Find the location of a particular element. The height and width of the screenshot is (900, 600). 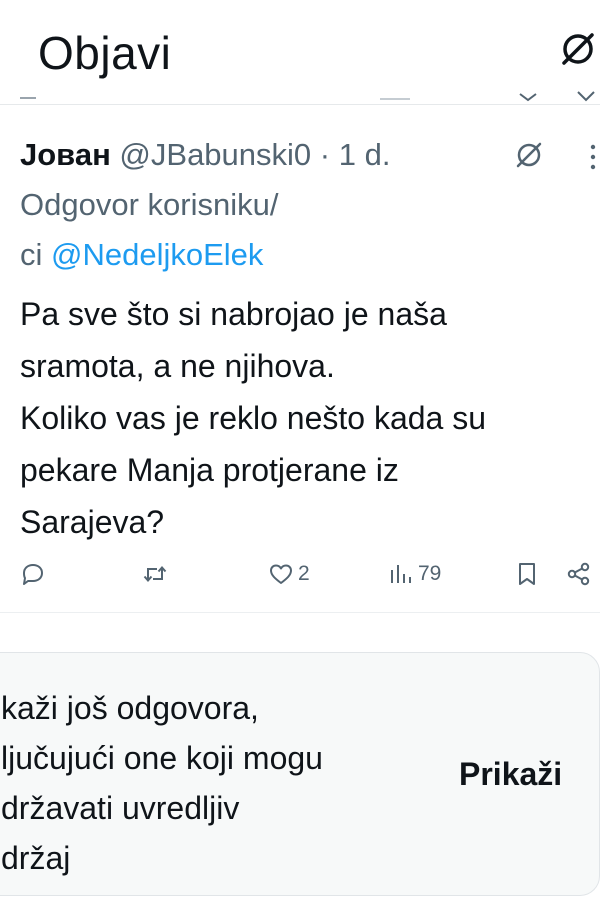

reply-prefix-line2: ci @NedeljkoElek is located at coordinates (210, 255).